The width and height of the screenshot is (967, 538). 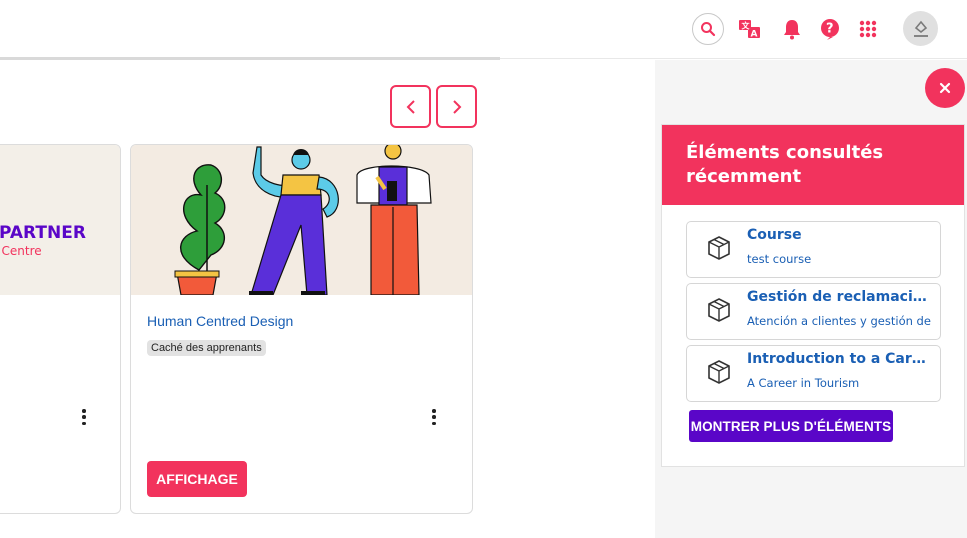 I want to click on search-button, so click(x=708, y=29).